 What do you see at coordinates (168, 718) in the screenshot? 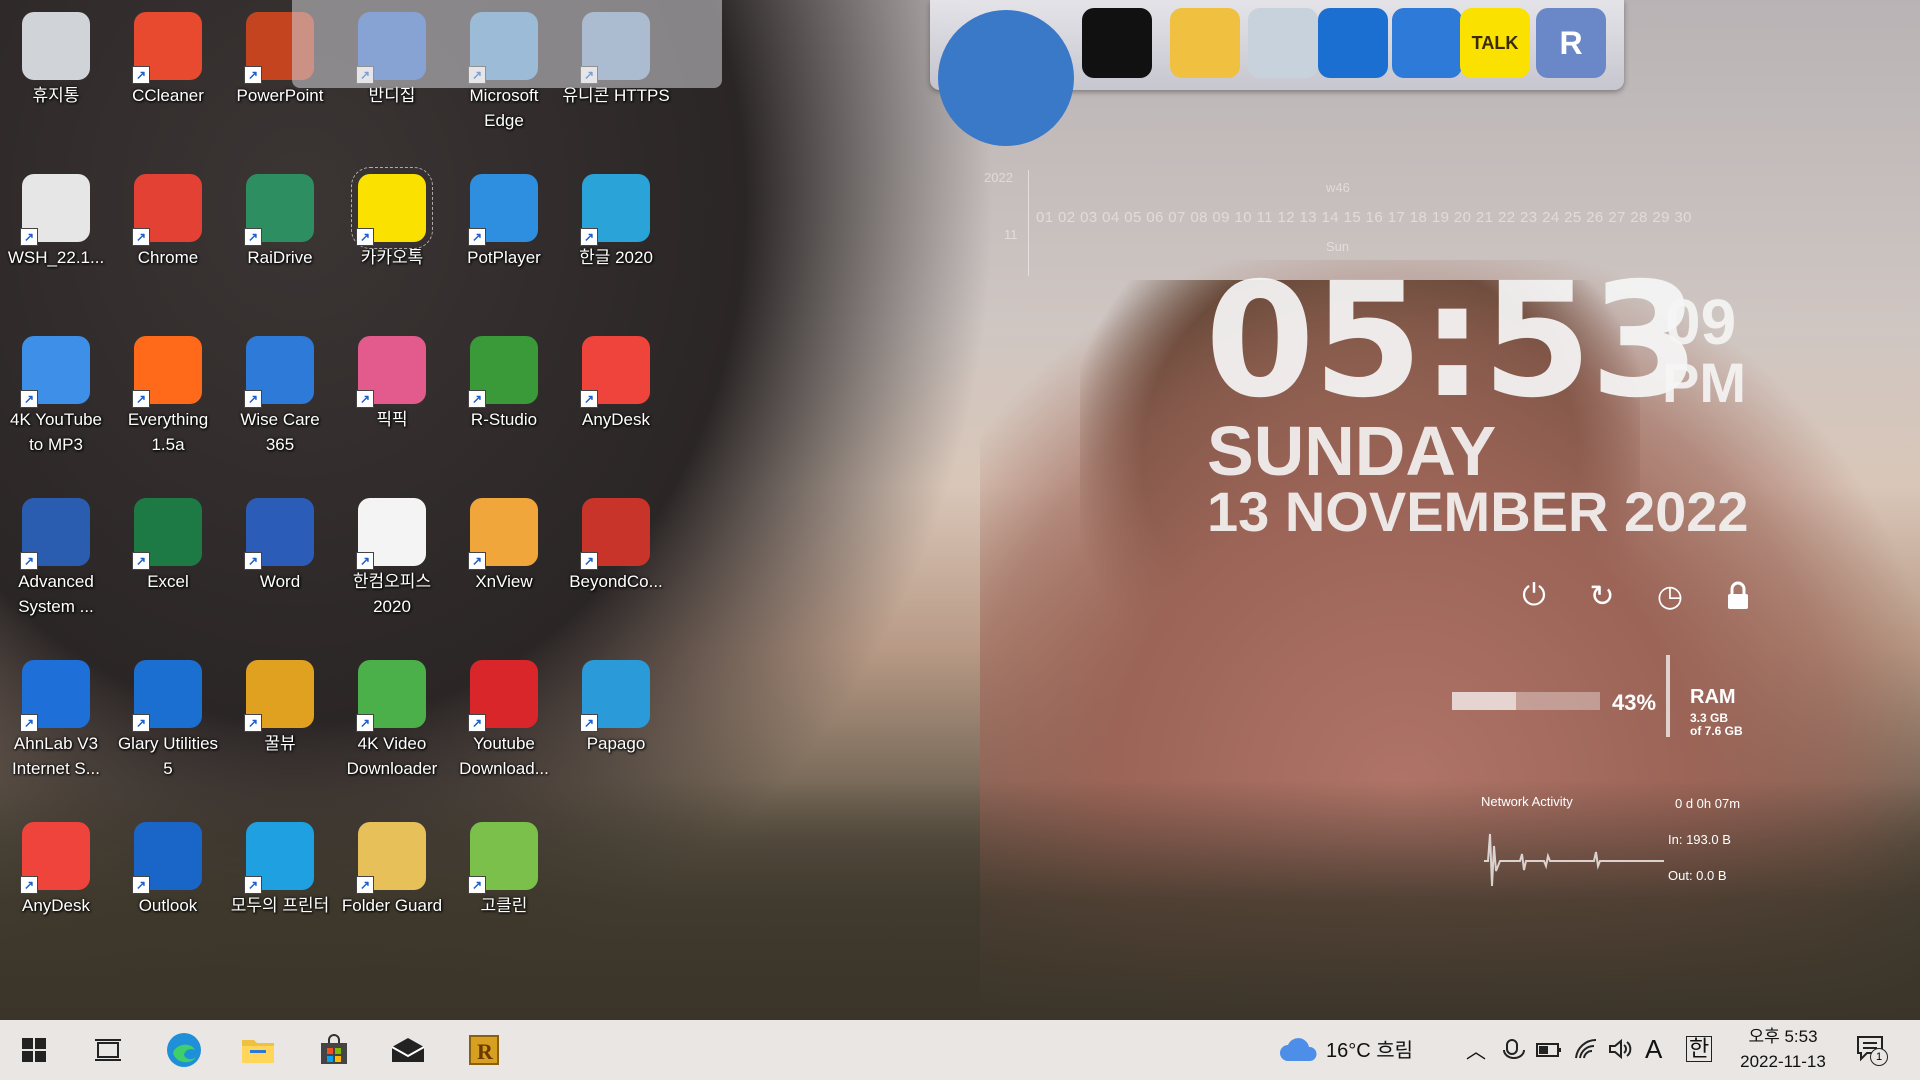
I see `desktop-icon: ↗ Glary Utilities 5` at bounding box center [168, 718].